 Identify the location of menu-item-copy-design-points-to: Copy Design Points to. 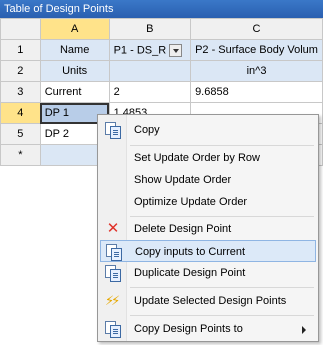
(208, 329).